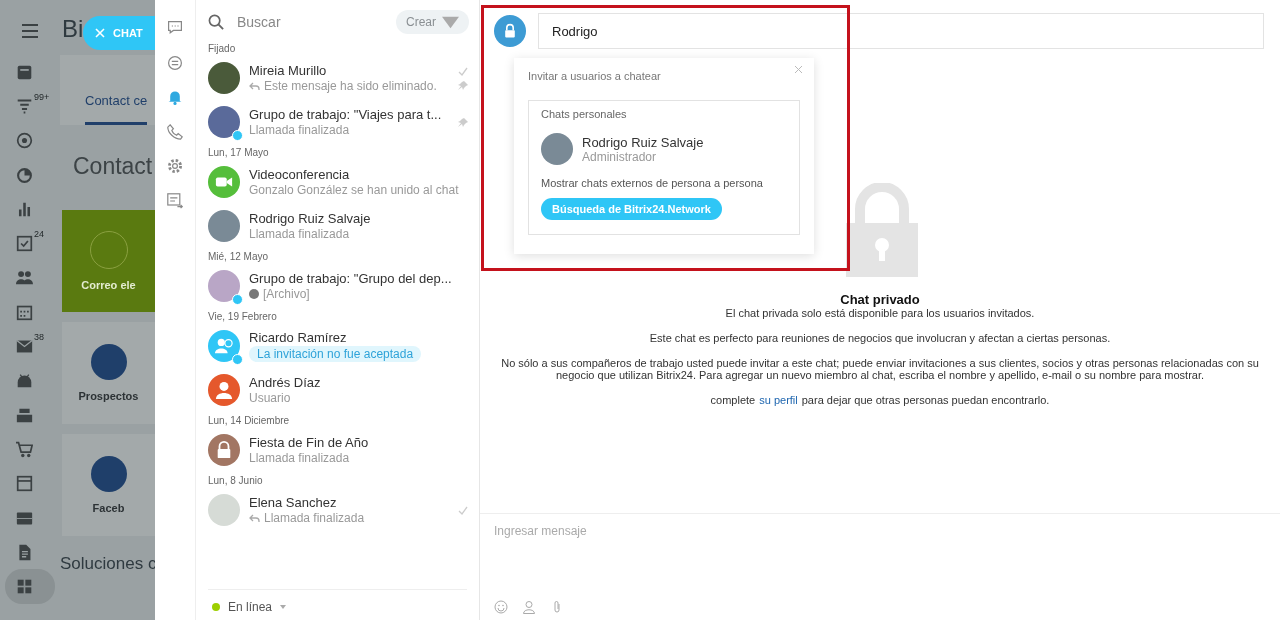 The image size is (1280, 620). I want to click on envelope-icon, so click(24, 346).